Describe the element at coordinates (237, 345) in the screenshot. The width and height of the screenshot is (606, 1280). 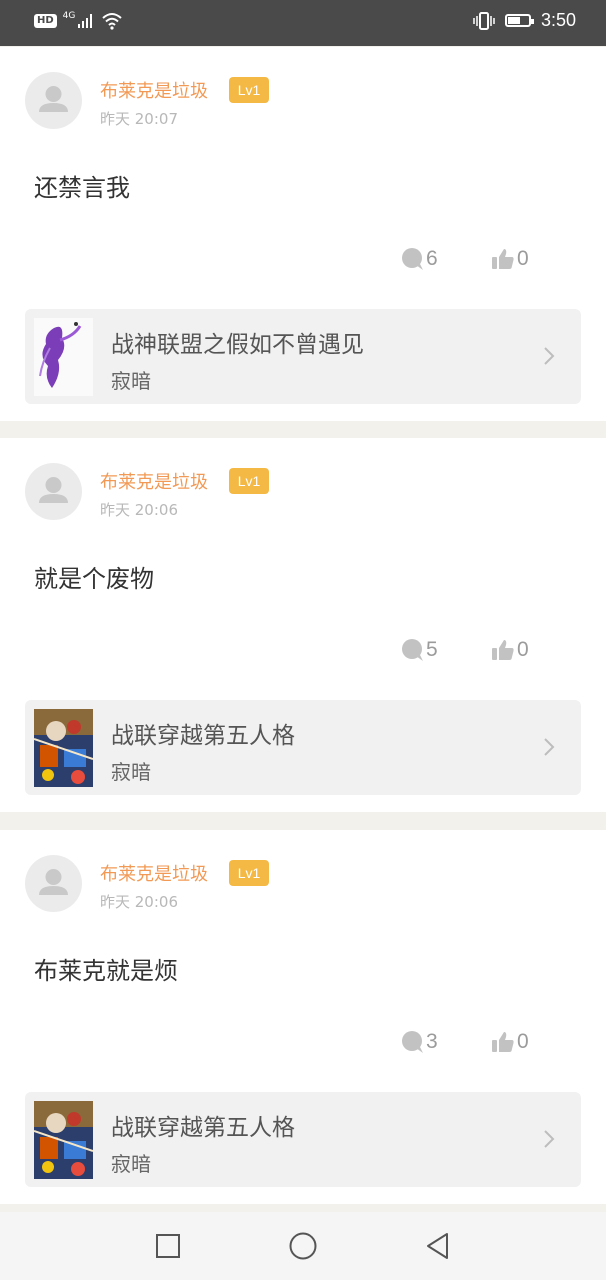
I see `book-title: 战神联盟之假如不曾遇见` at that location.